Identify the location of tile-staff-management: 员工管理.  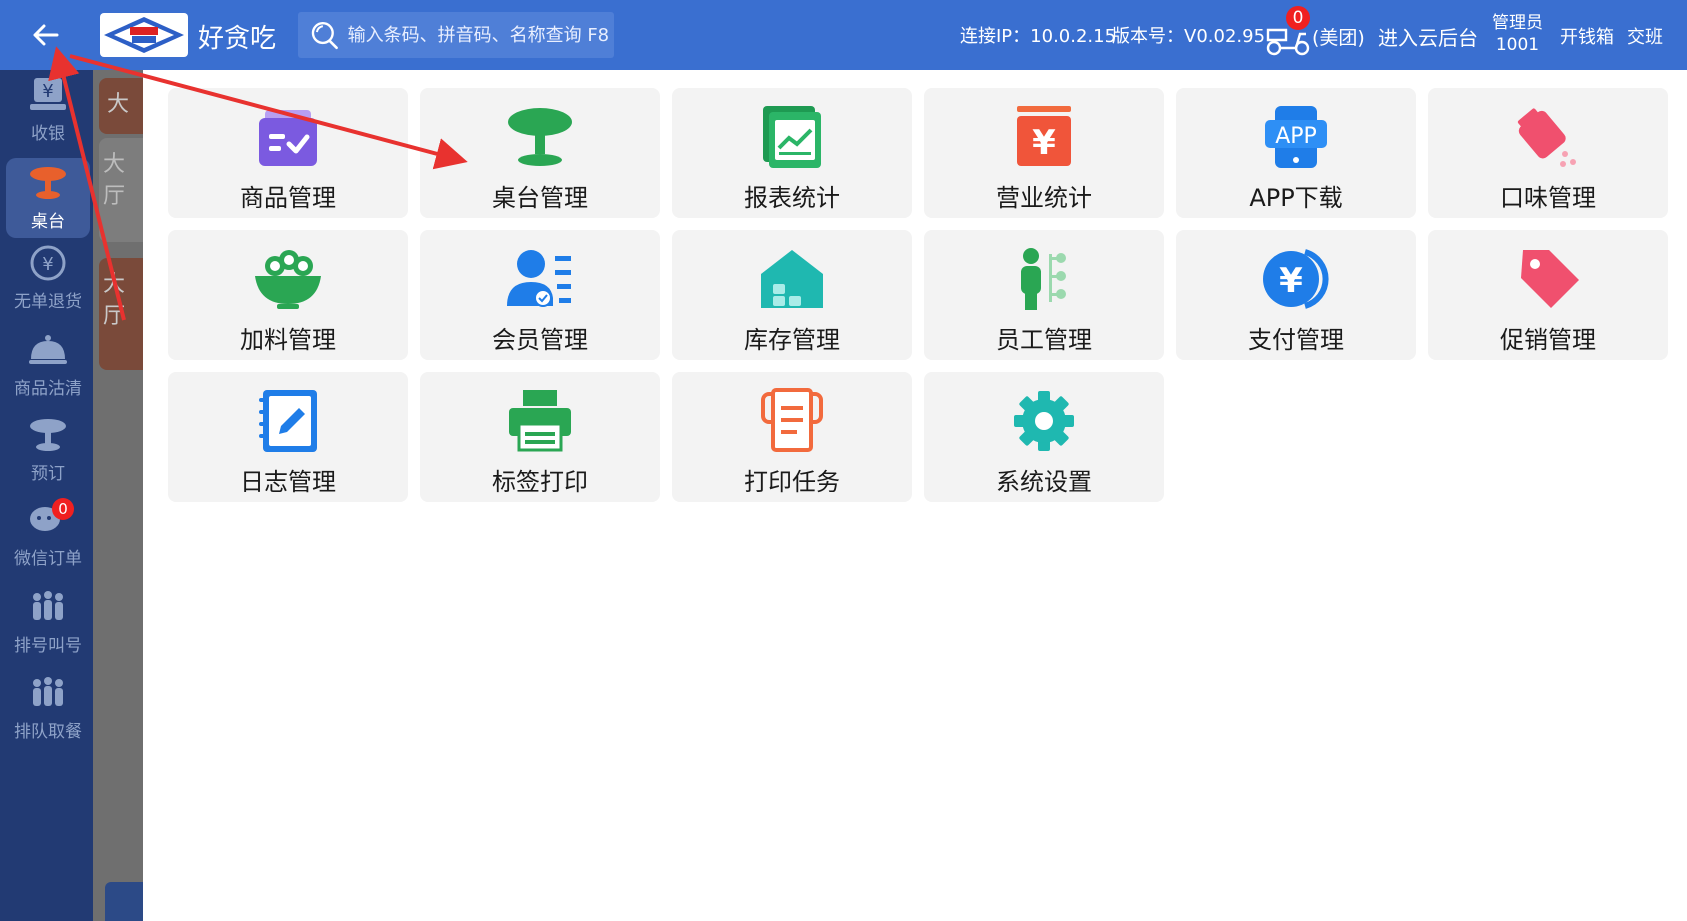
(1044, 295).